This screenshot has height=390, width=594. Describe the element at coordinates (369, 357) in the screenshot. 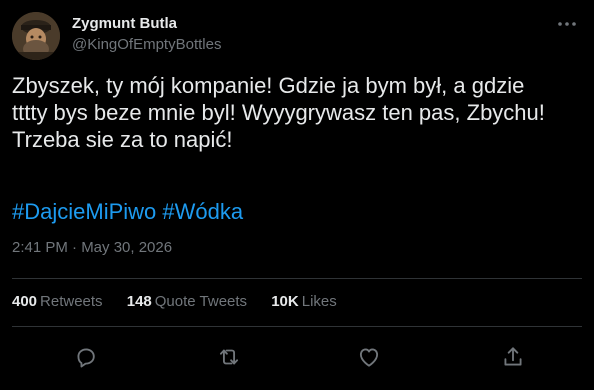

I see `heart-icon` at that location.